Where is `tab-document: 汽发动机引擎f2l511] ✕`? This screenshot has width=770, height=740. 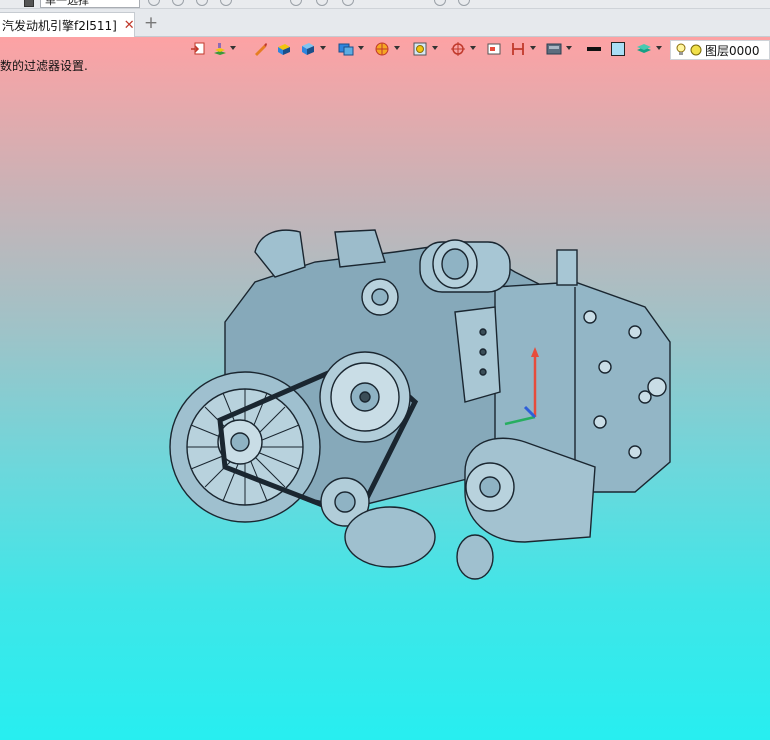 tab-document: 汽发动机引擎f2l511] ✕ is located at coordinates (67, 24).